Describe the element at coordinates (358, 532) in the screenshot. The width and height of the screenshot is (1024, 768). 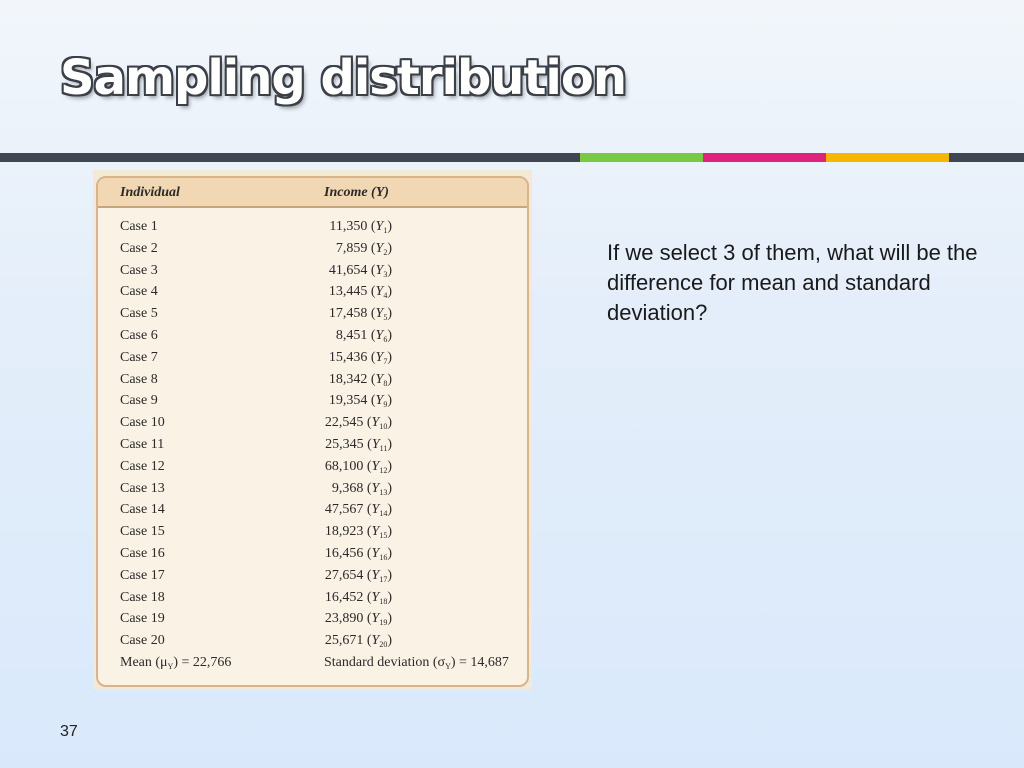
I see `income-value: 18,923 (Y15)` at that location.